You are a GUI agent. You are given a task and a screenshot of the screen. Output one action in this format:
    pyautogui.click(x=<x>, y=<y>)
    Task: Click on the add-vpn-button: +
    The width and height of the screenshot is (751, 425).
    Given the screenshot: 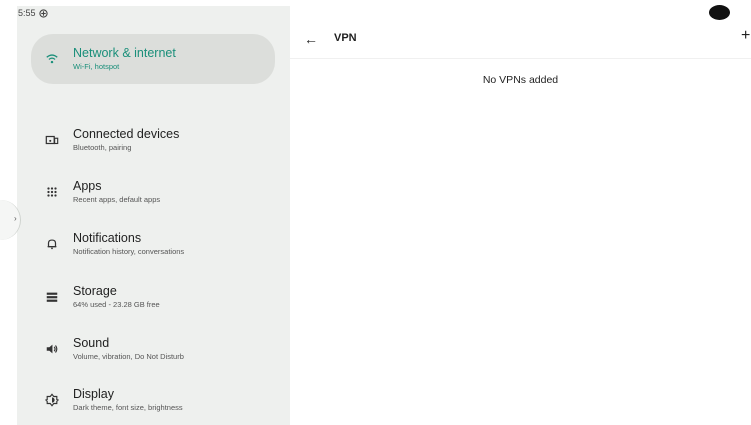 What is the action you would take?
    pyautogui.click(x=745, y=36)
    